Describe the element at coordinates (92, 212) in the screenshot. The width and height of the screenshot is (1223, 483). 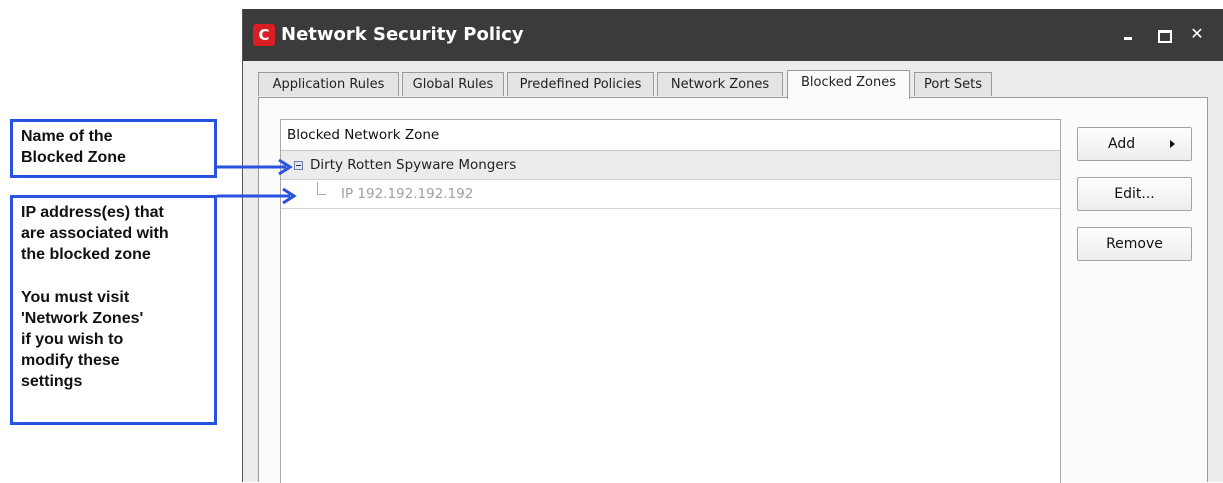
I see `callout-line: IP address(es) that` at that location.